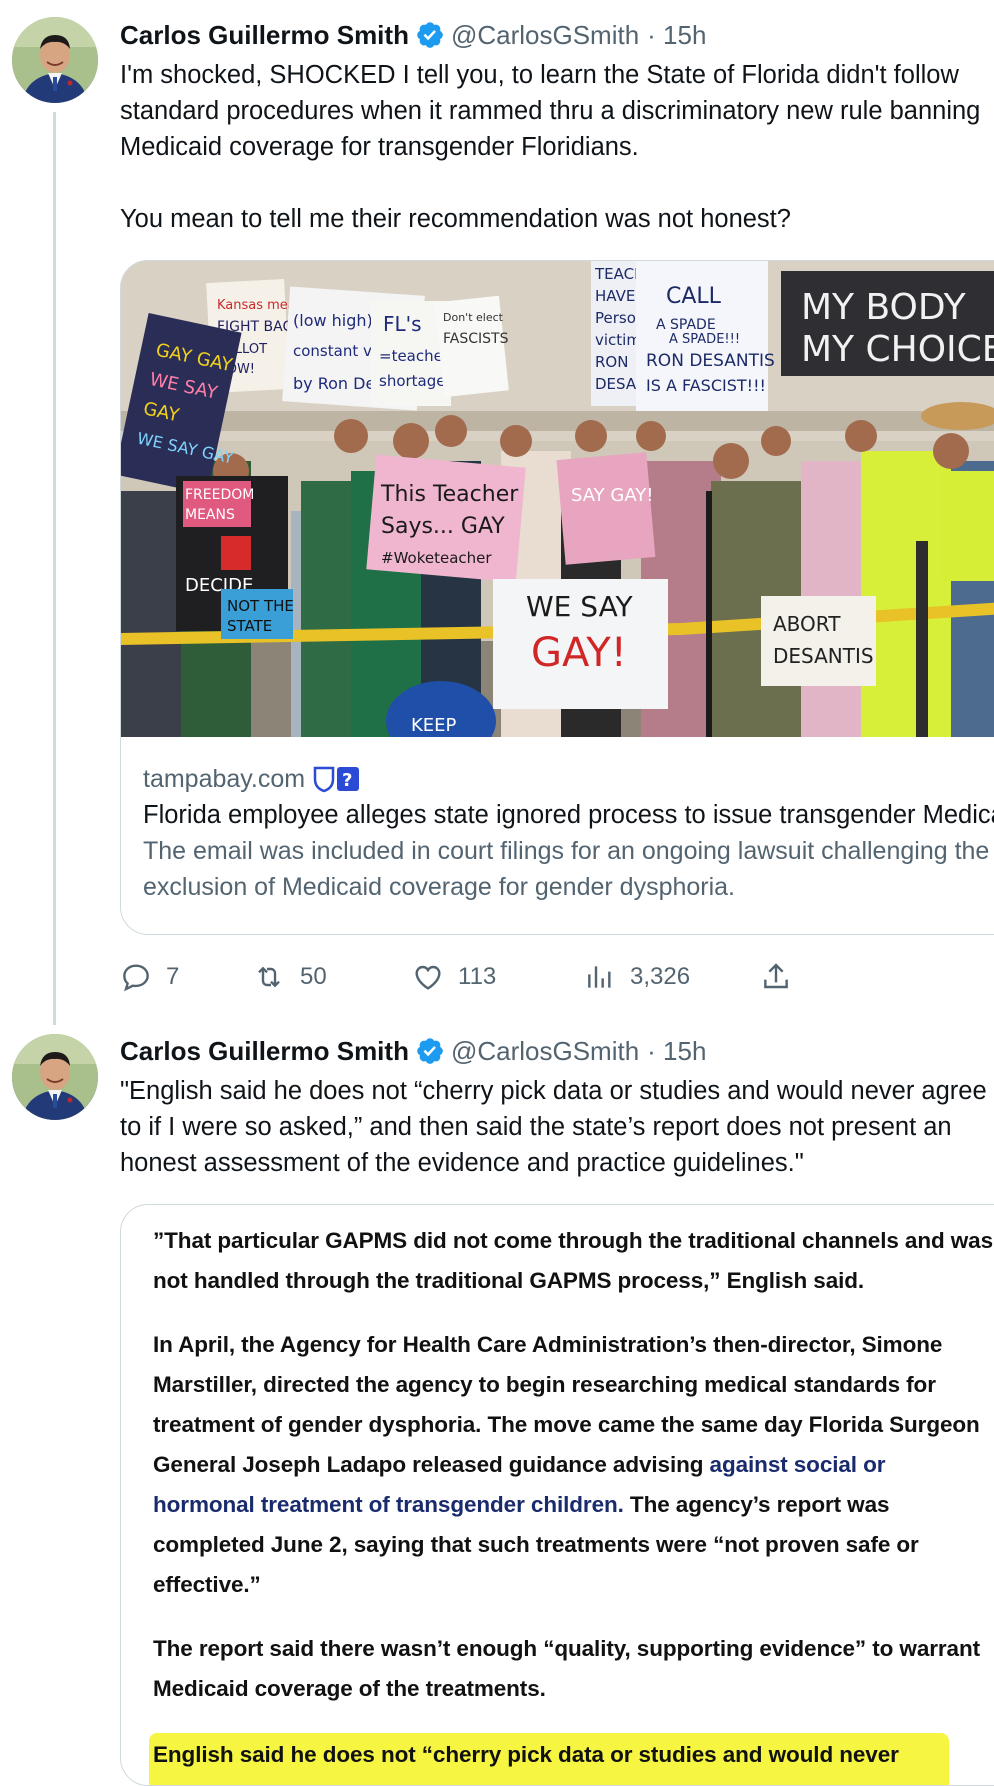  I want to click on svg-text: RON, so click(611, 362).